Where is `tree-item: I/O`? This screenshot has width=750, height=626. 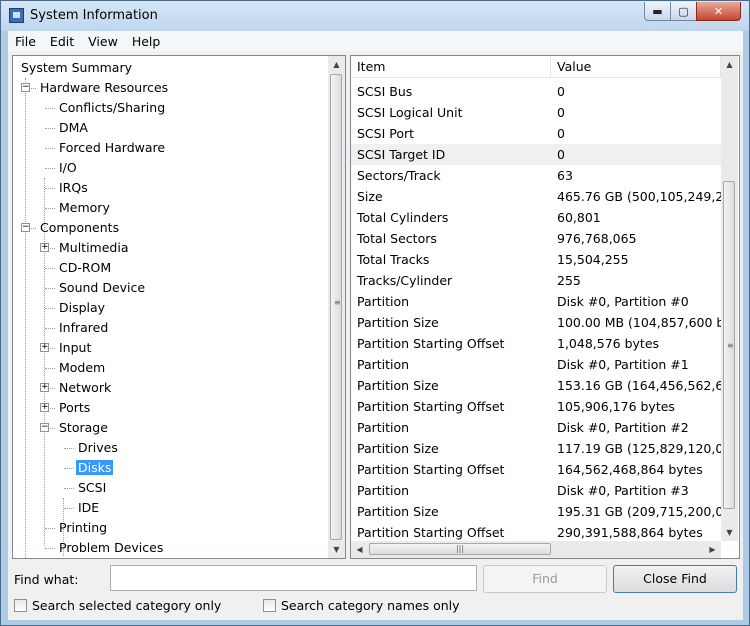 tree-item: I/O is located at coordinates (68, 168).